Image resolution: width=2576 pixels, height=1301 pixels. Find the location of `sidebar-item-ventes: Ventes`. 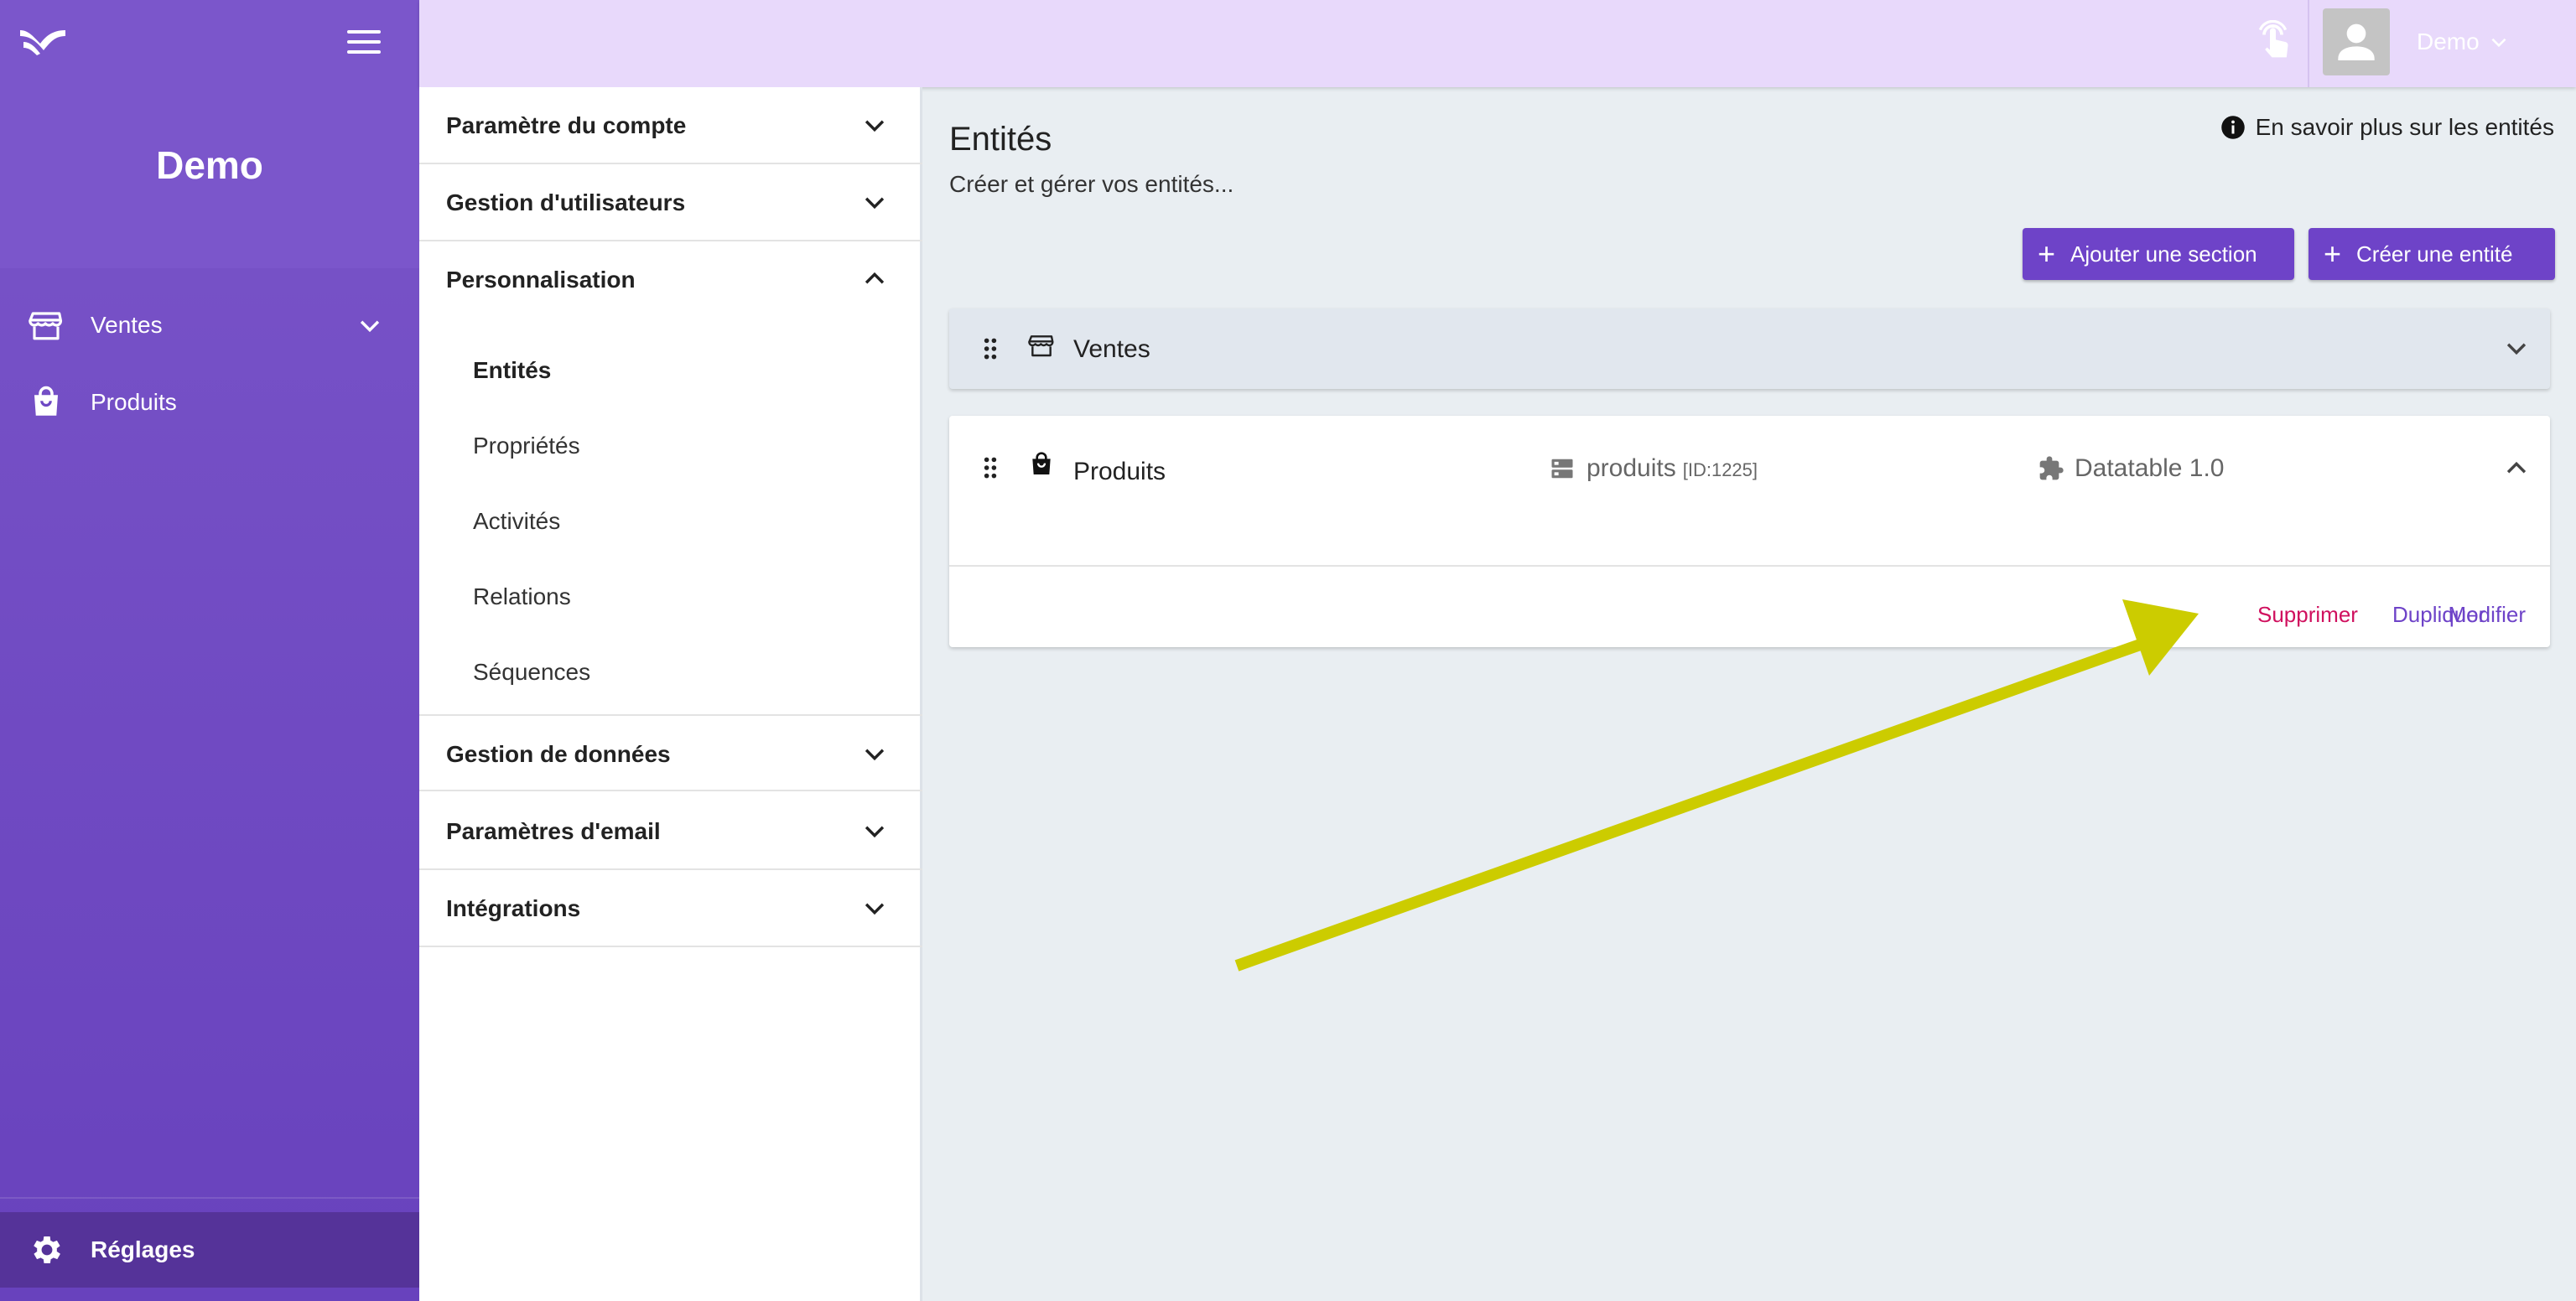

sidebar-item-ventes: Ventes is located at coordinates (209, 325).